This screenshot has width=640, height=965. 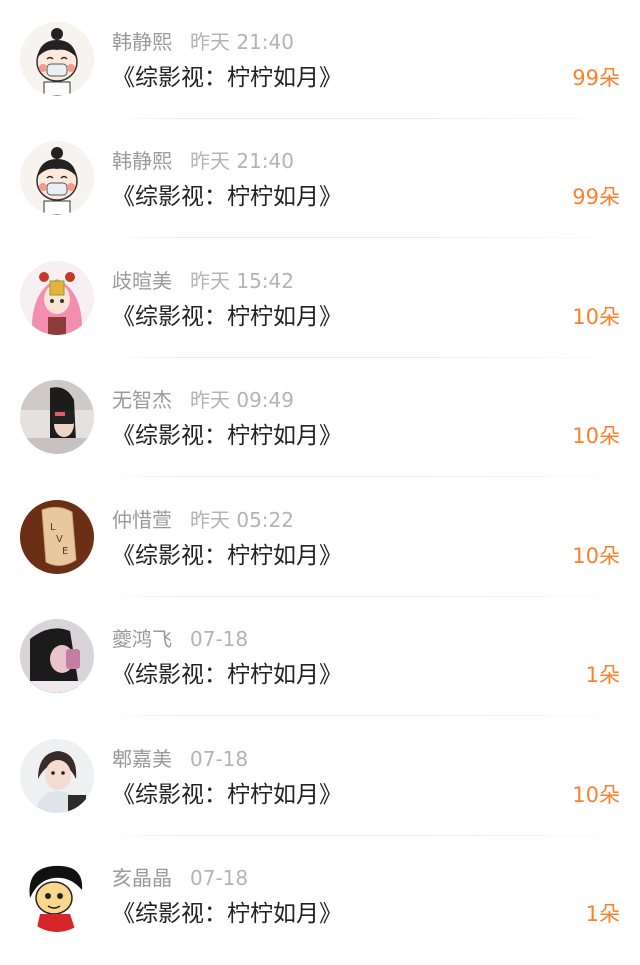 I want to click on list-item: L V E 仲惜萱 昨天 05:22 《综影视：柠柠如月》 10朵, so click(x=320, y=537).